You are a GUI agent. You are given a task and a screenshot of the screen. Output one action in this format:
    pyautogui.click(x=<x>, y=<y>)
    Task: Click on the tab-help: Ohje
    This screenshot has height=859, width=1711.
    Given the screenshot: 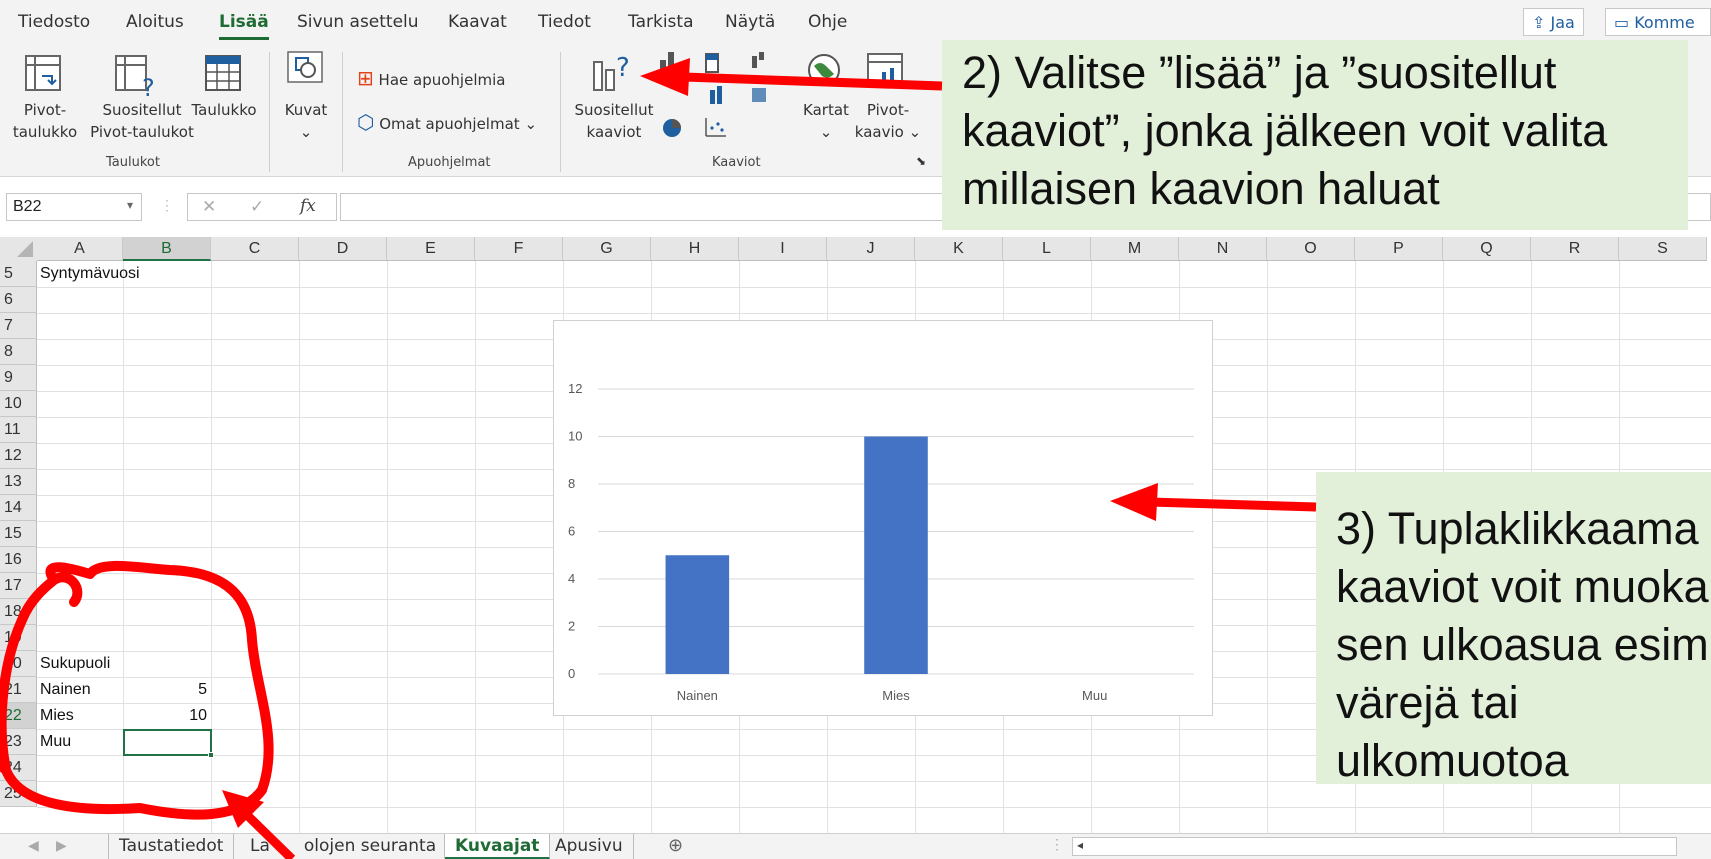 What is the action you would take?
    pyautogui.click(x=827, y=22)
    